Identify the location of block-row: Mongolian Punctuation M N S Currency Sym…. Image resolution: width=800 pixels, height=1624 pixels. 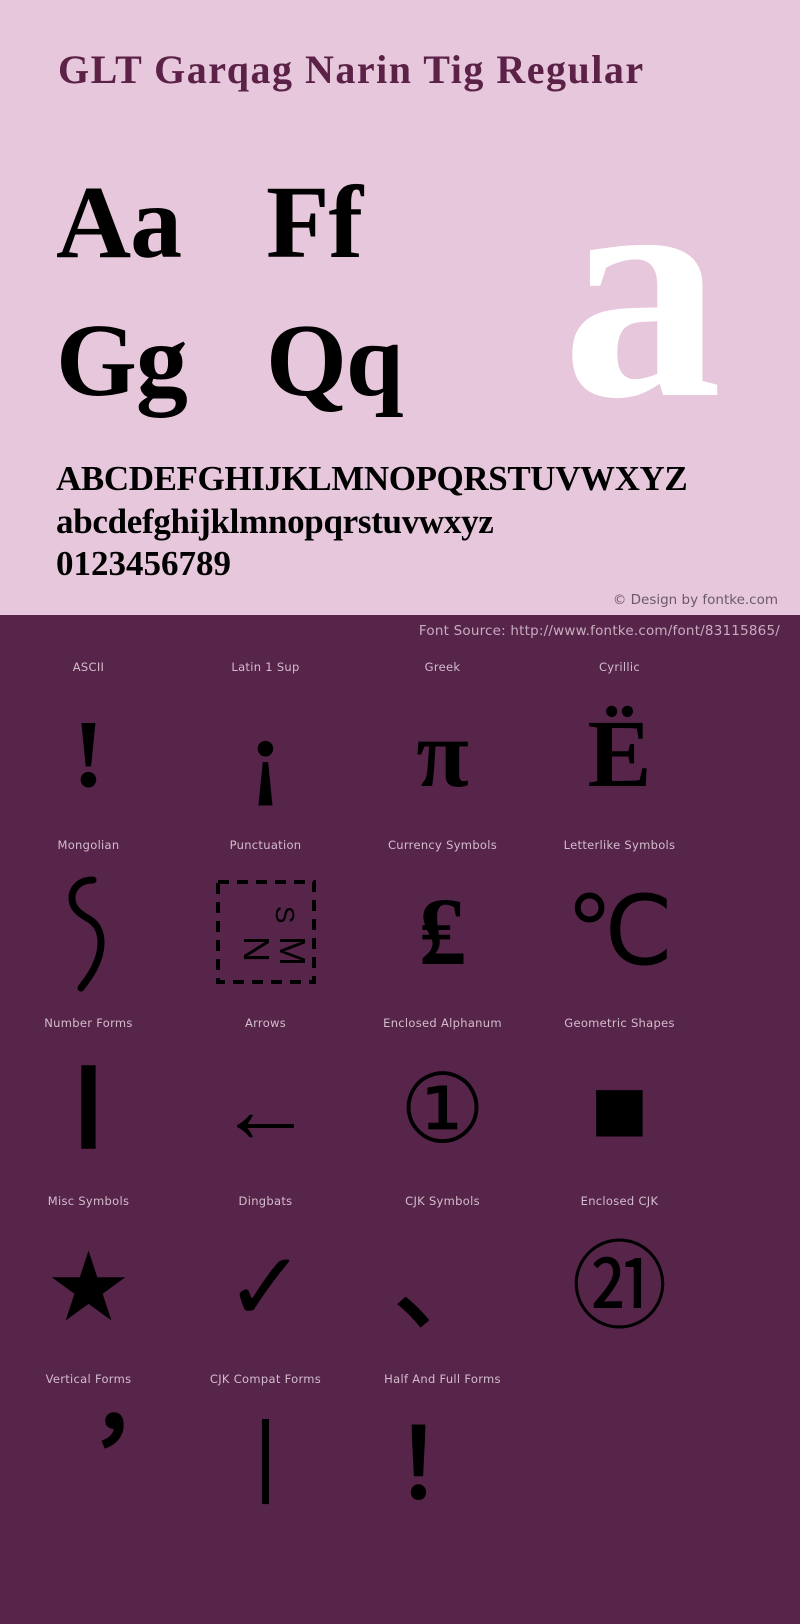
(400, 922).